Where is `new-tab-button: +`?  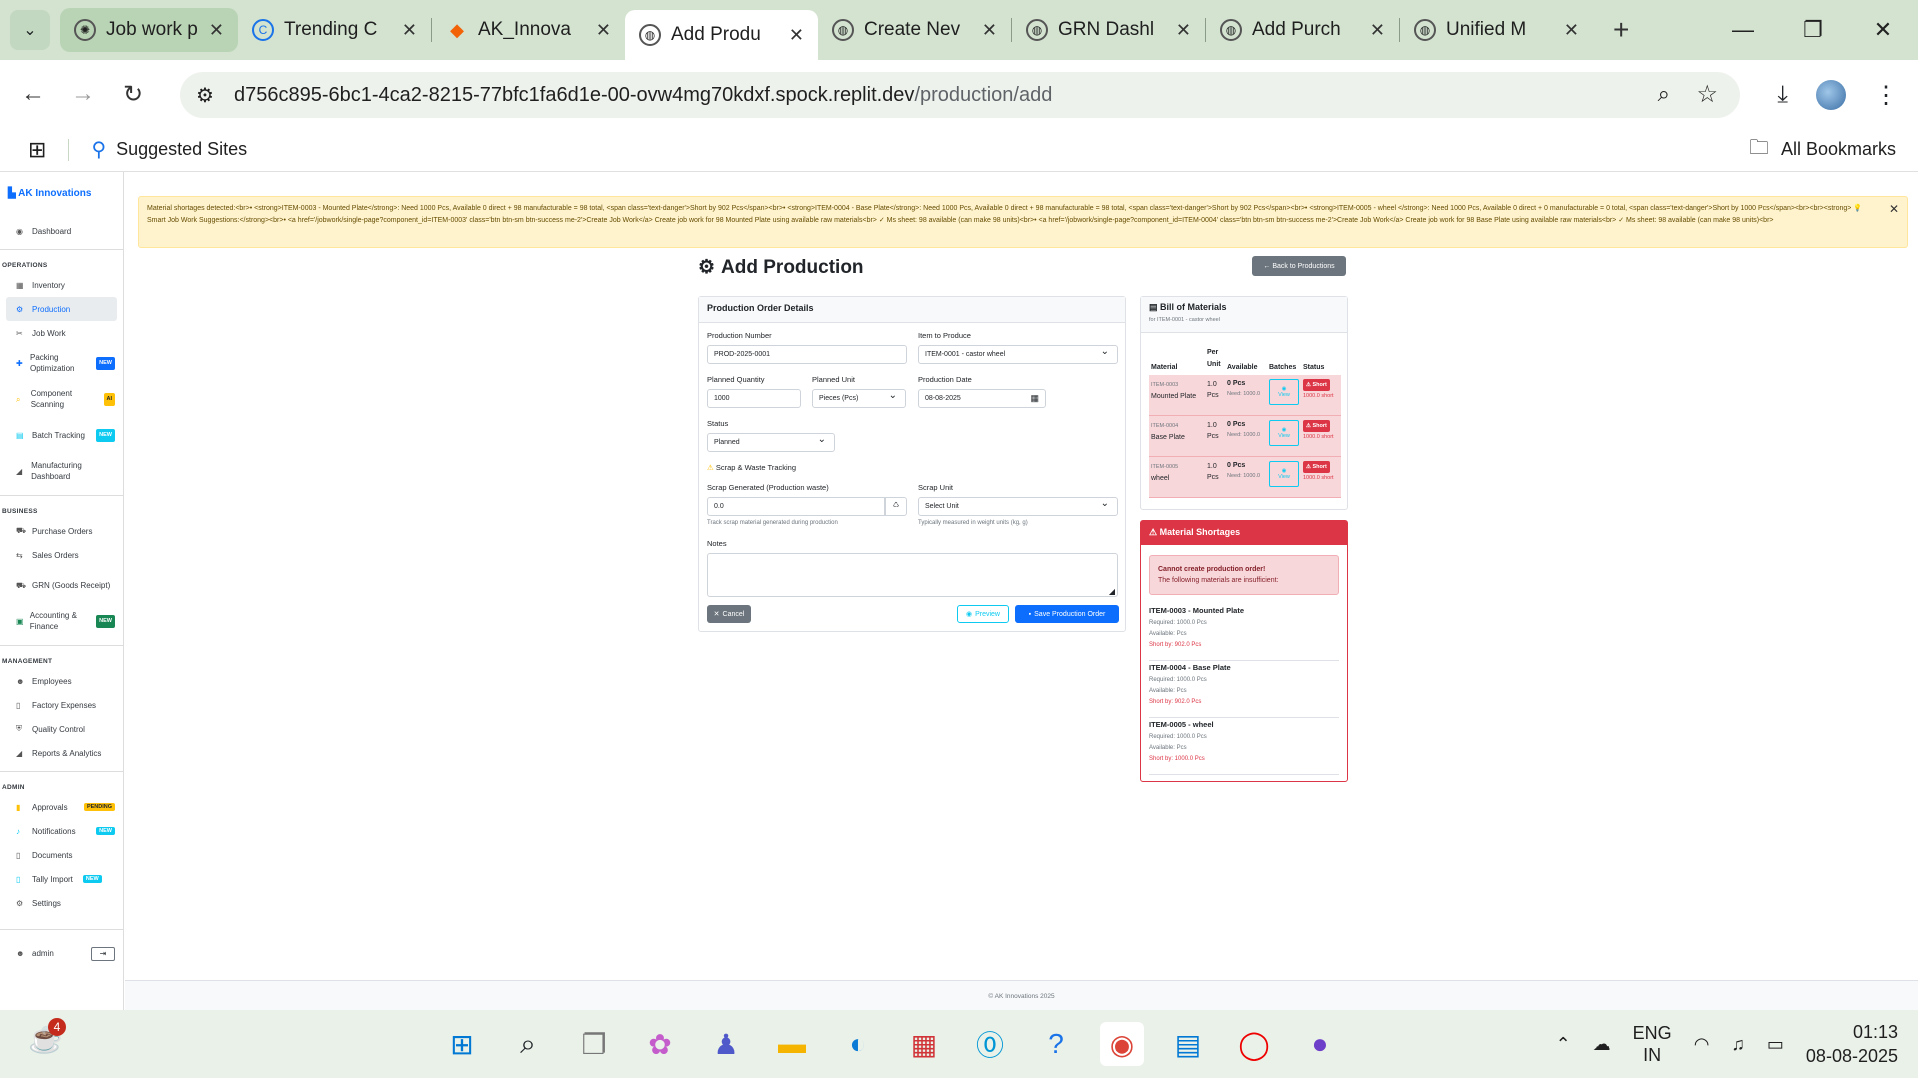
new-tab-button: + is located at coordinates (1621, 30).